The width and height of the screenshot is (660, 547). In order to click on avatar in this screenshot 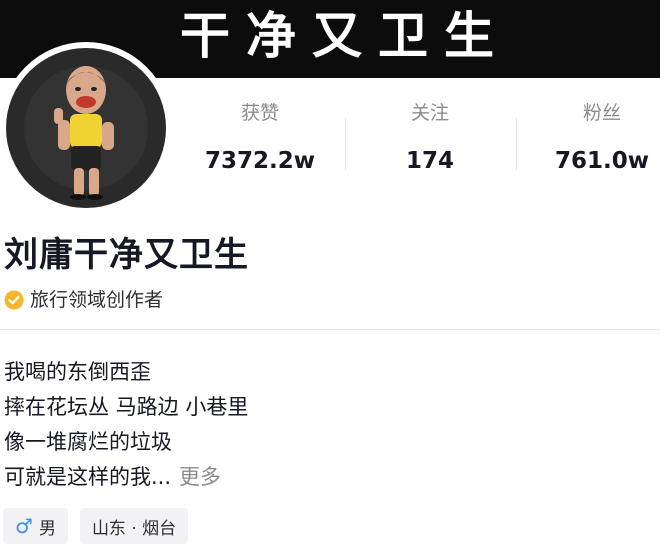, I will do `click(86, 128)`.